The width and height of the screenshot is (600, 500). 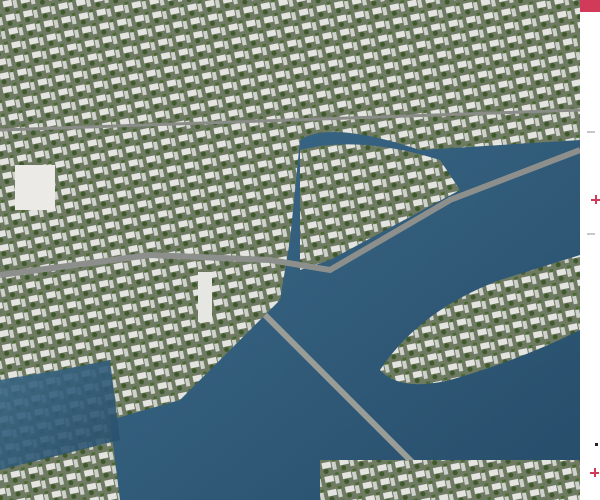 What do you see at coordinates (35, 187) in the screenshot?
I see `stadium-building` at bounding box center [35, 187].